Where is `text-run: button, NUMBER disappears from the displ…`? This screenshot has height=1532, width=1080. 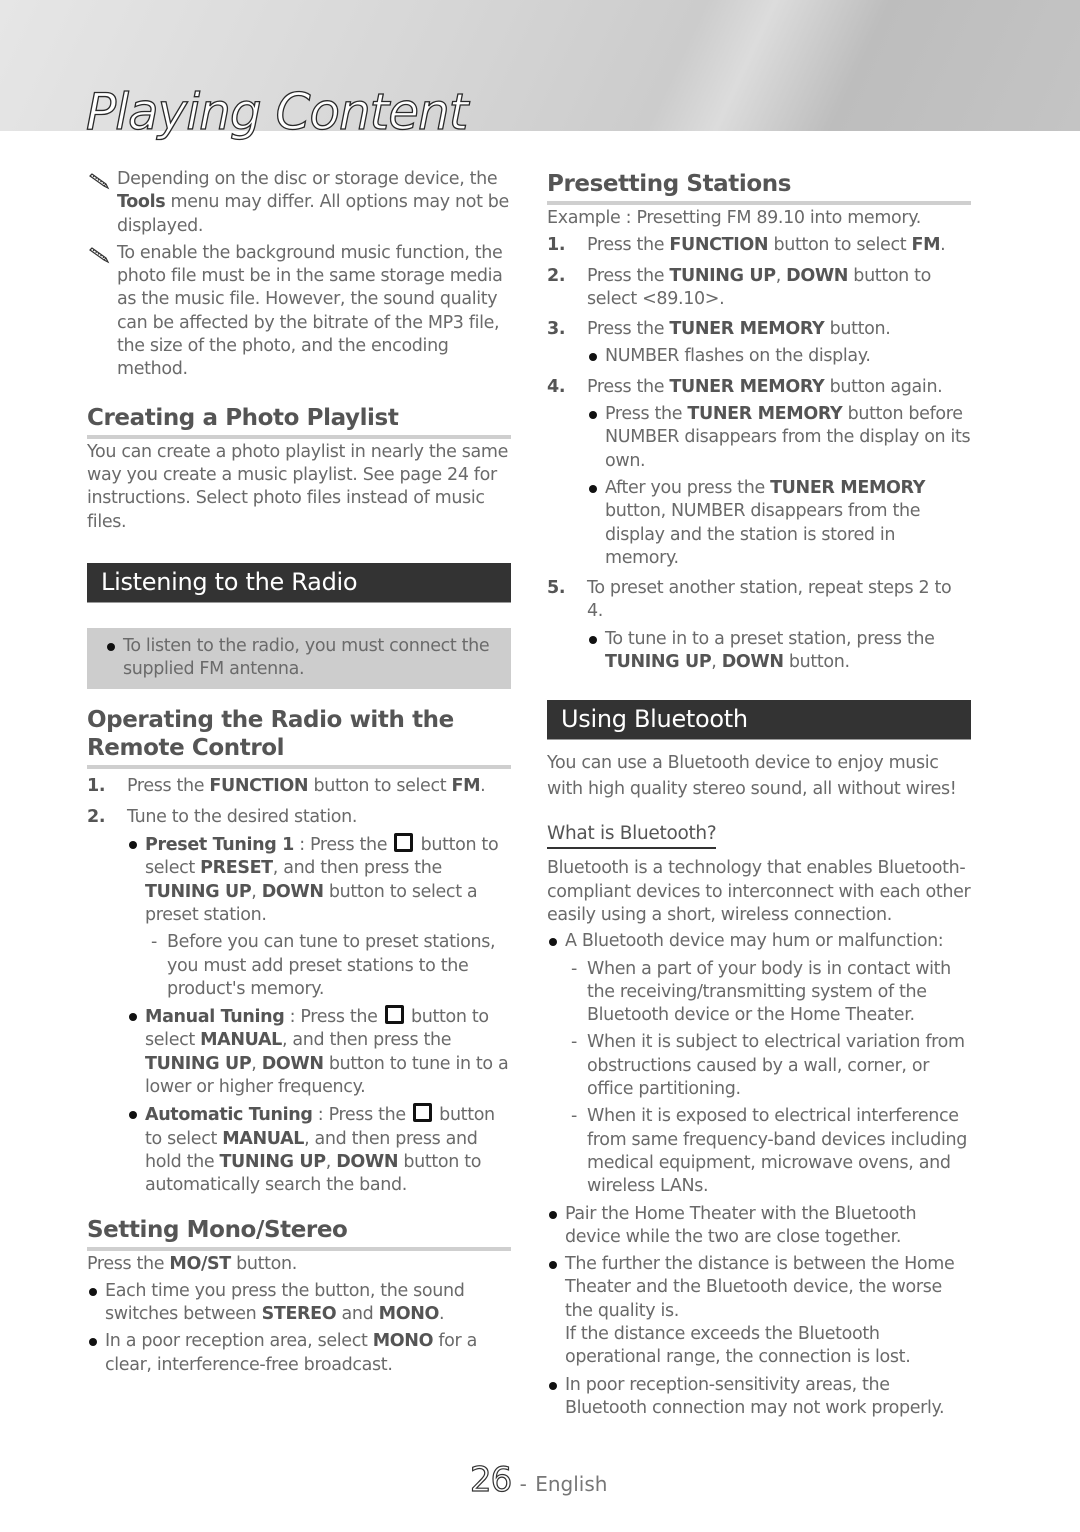
text-run: button, NUMBER disappears from the displ… is located at coordinates (763, 534).